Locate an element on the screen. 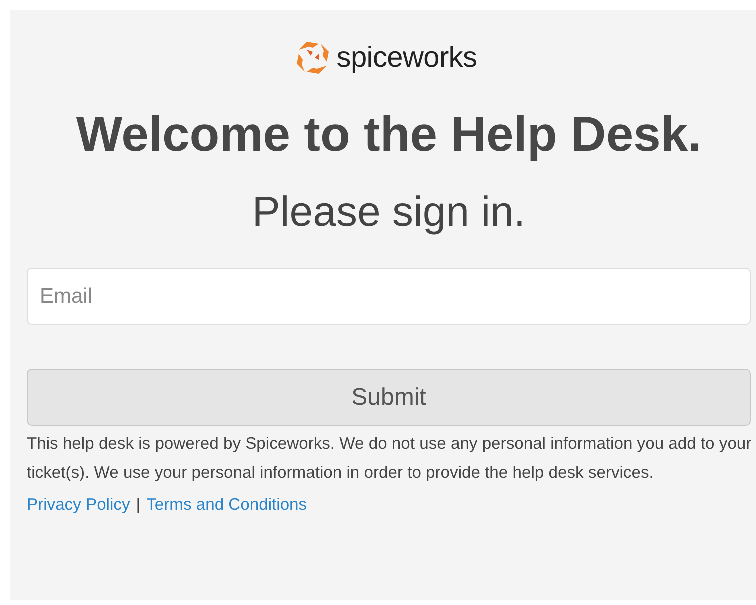 The width and height of the screenshot is (756, 605). page-heading: Welcome to the Help Desk. is located at coordinates (389, 135).